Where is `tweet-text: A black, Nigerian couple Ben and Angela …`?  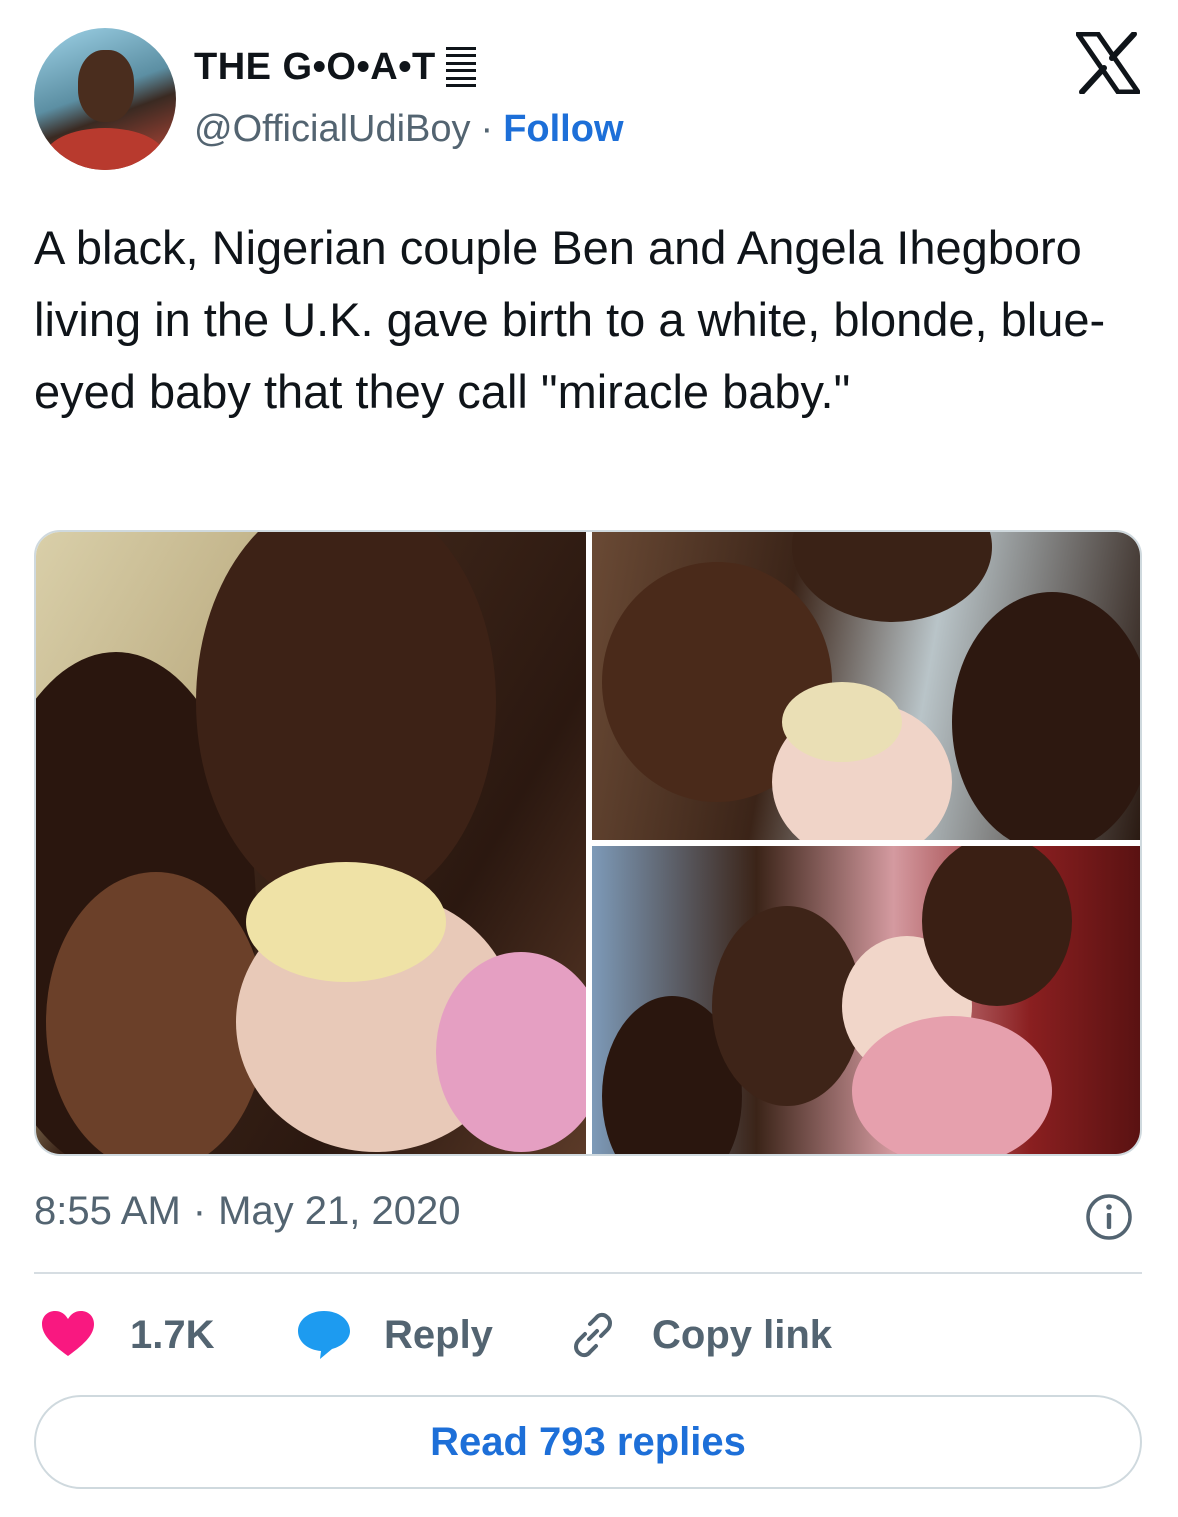
tweet-text: A black, Nigerian couple Ben and Angela … is located at coordinates (570, 319).